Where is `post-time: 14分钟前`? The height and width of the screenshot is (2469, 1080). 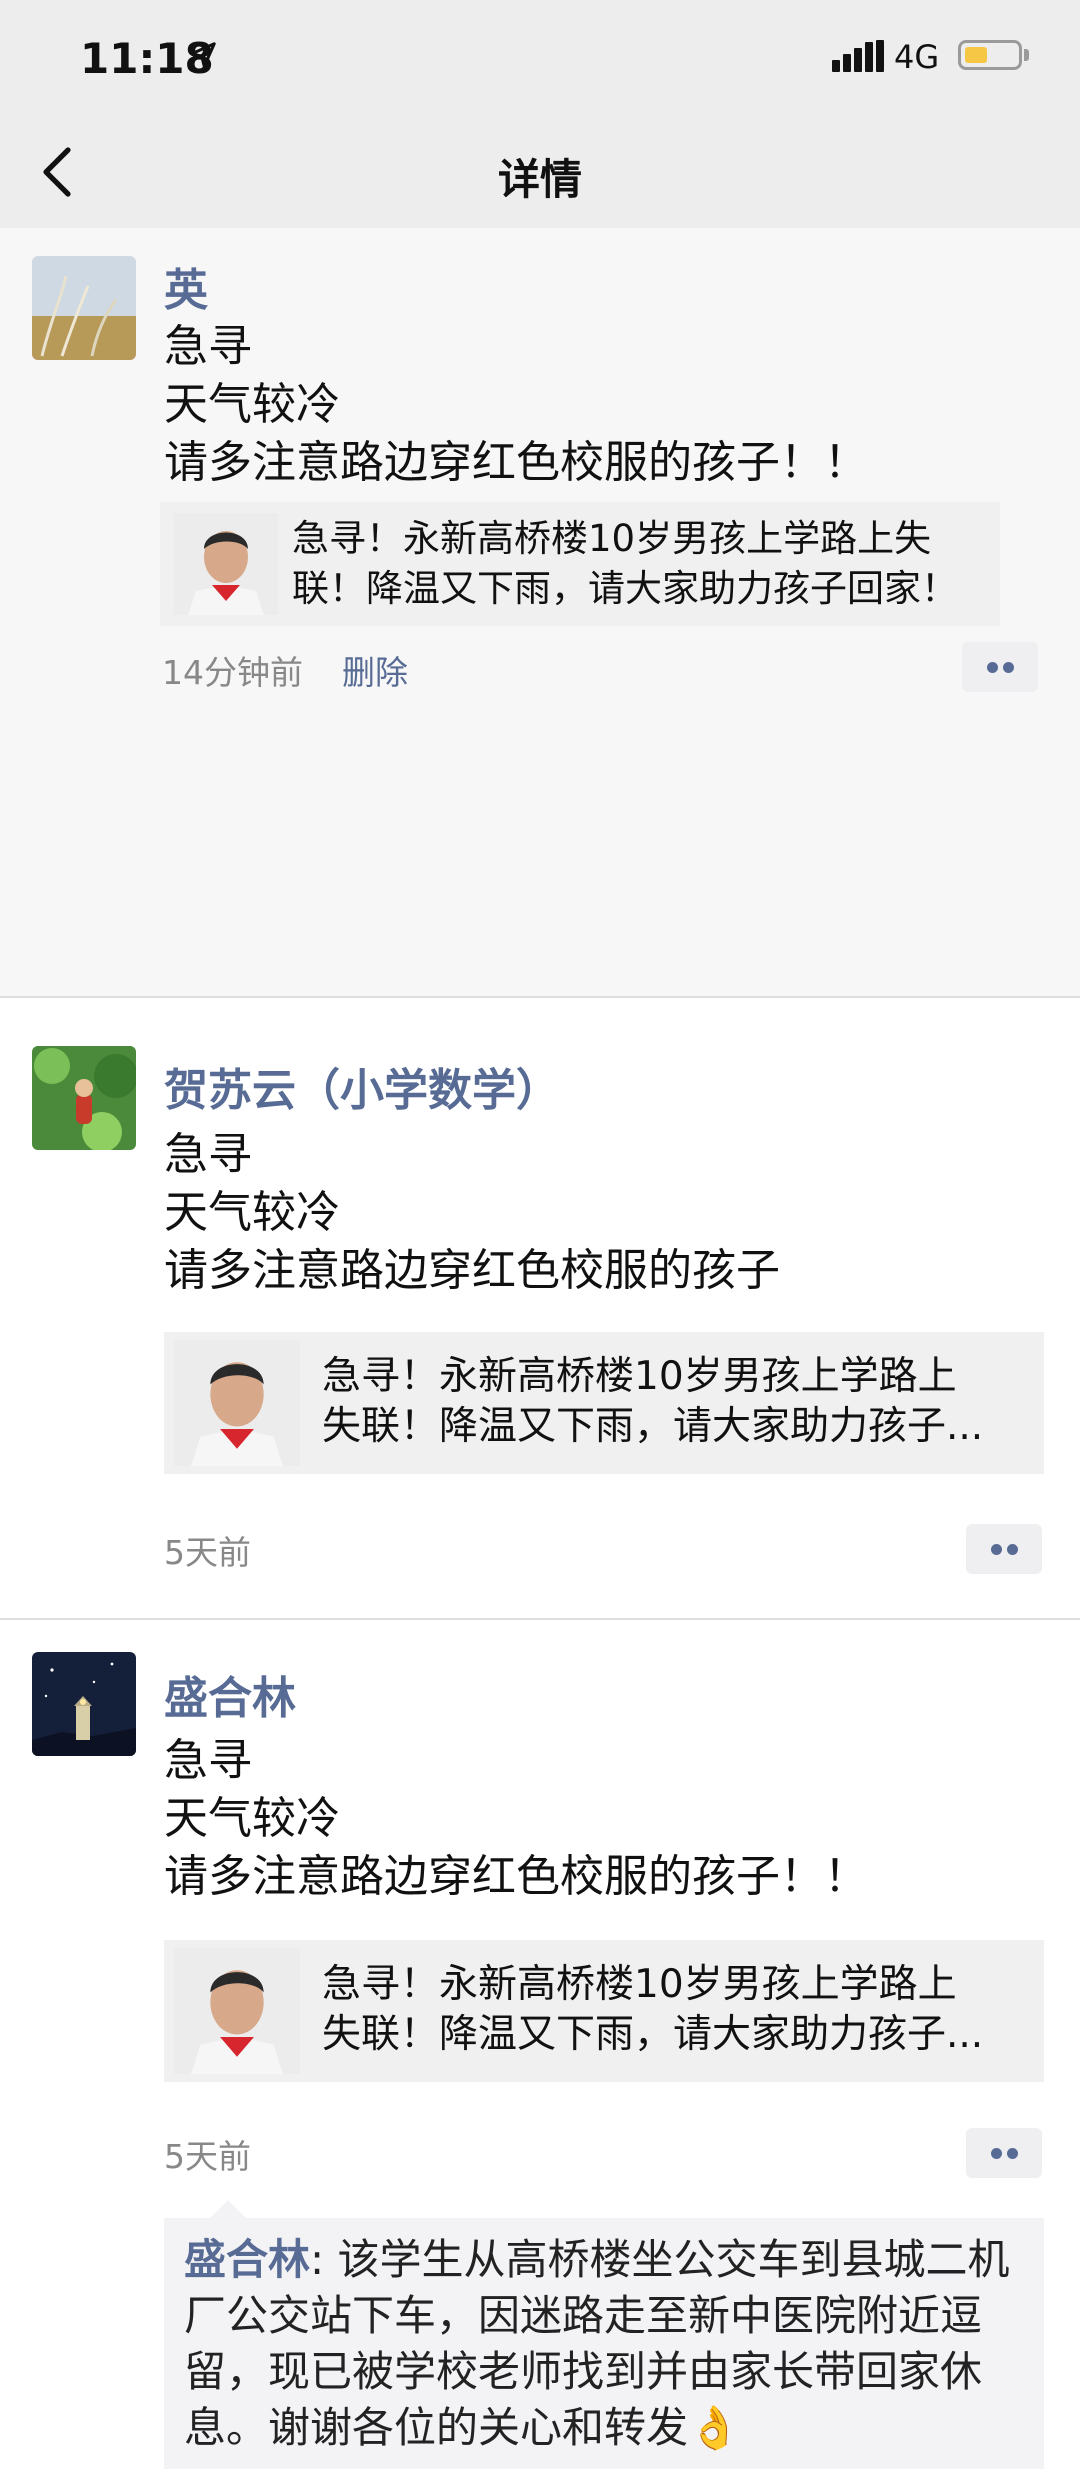
post-time: 14分钟前 is located at coordinates (232, 672).